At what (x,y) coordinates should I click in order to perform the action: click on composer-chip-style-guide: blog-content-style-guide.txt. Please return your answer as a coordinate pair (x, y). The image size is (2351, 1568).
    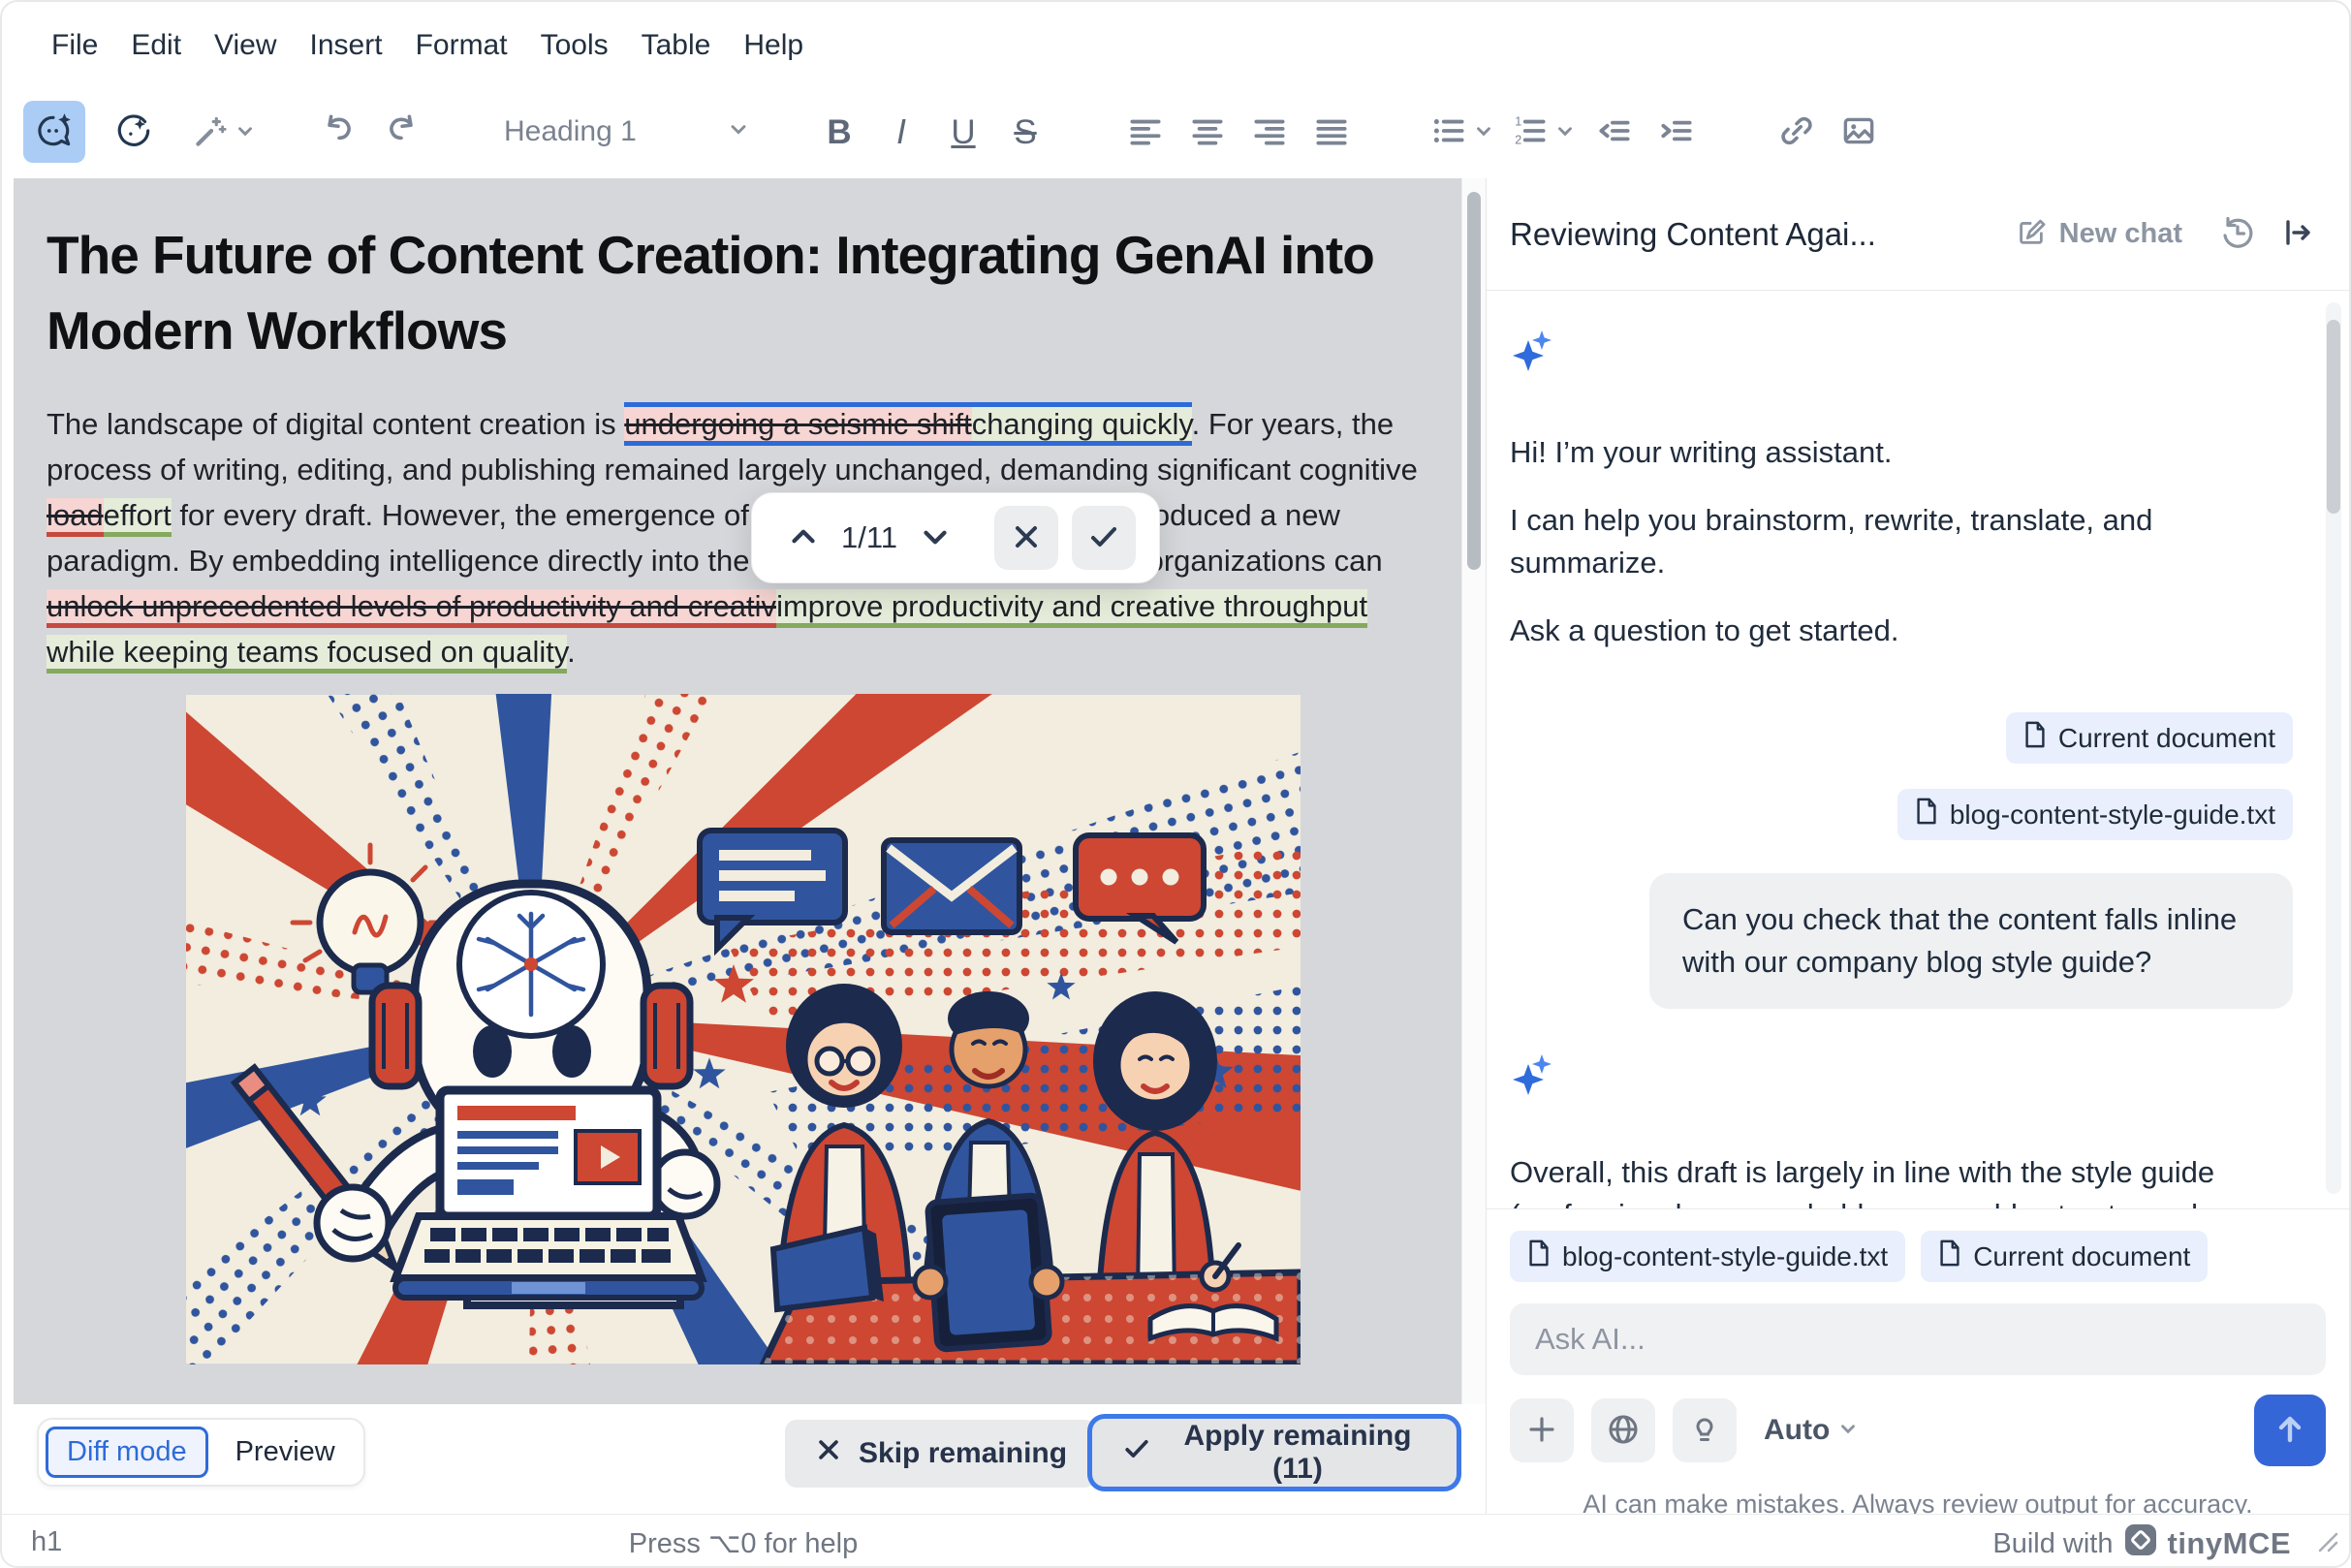
    Looking at the image, I should click on (1708, 1257).